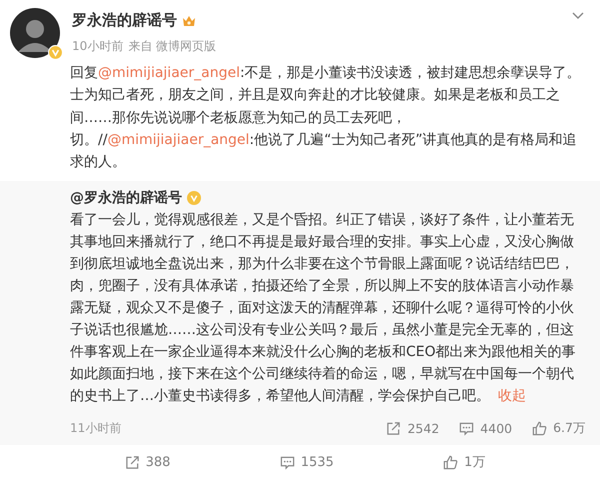 This screenshot has width=600, height=490. Describe the element at coordinates (98, 46) in the screenshot. I see `post-time: 10小时前` at that location.